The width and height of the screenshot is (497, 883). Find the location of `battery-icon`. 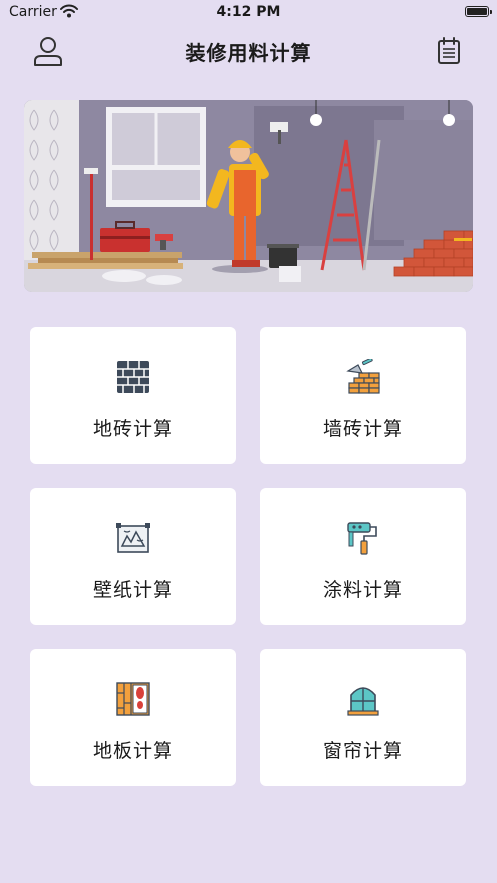

battery-icon is located at coordinates (478, 11).